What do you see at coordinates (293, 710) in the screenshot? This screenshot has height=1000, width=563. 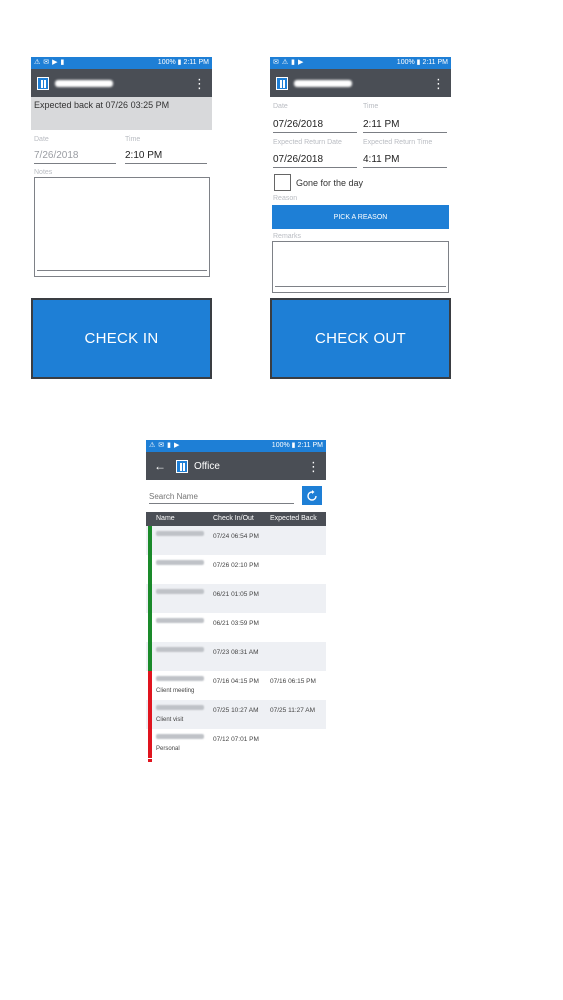 I see `expected-back-time: 07/25 11:27 AM` at bounding box center [293, 710].